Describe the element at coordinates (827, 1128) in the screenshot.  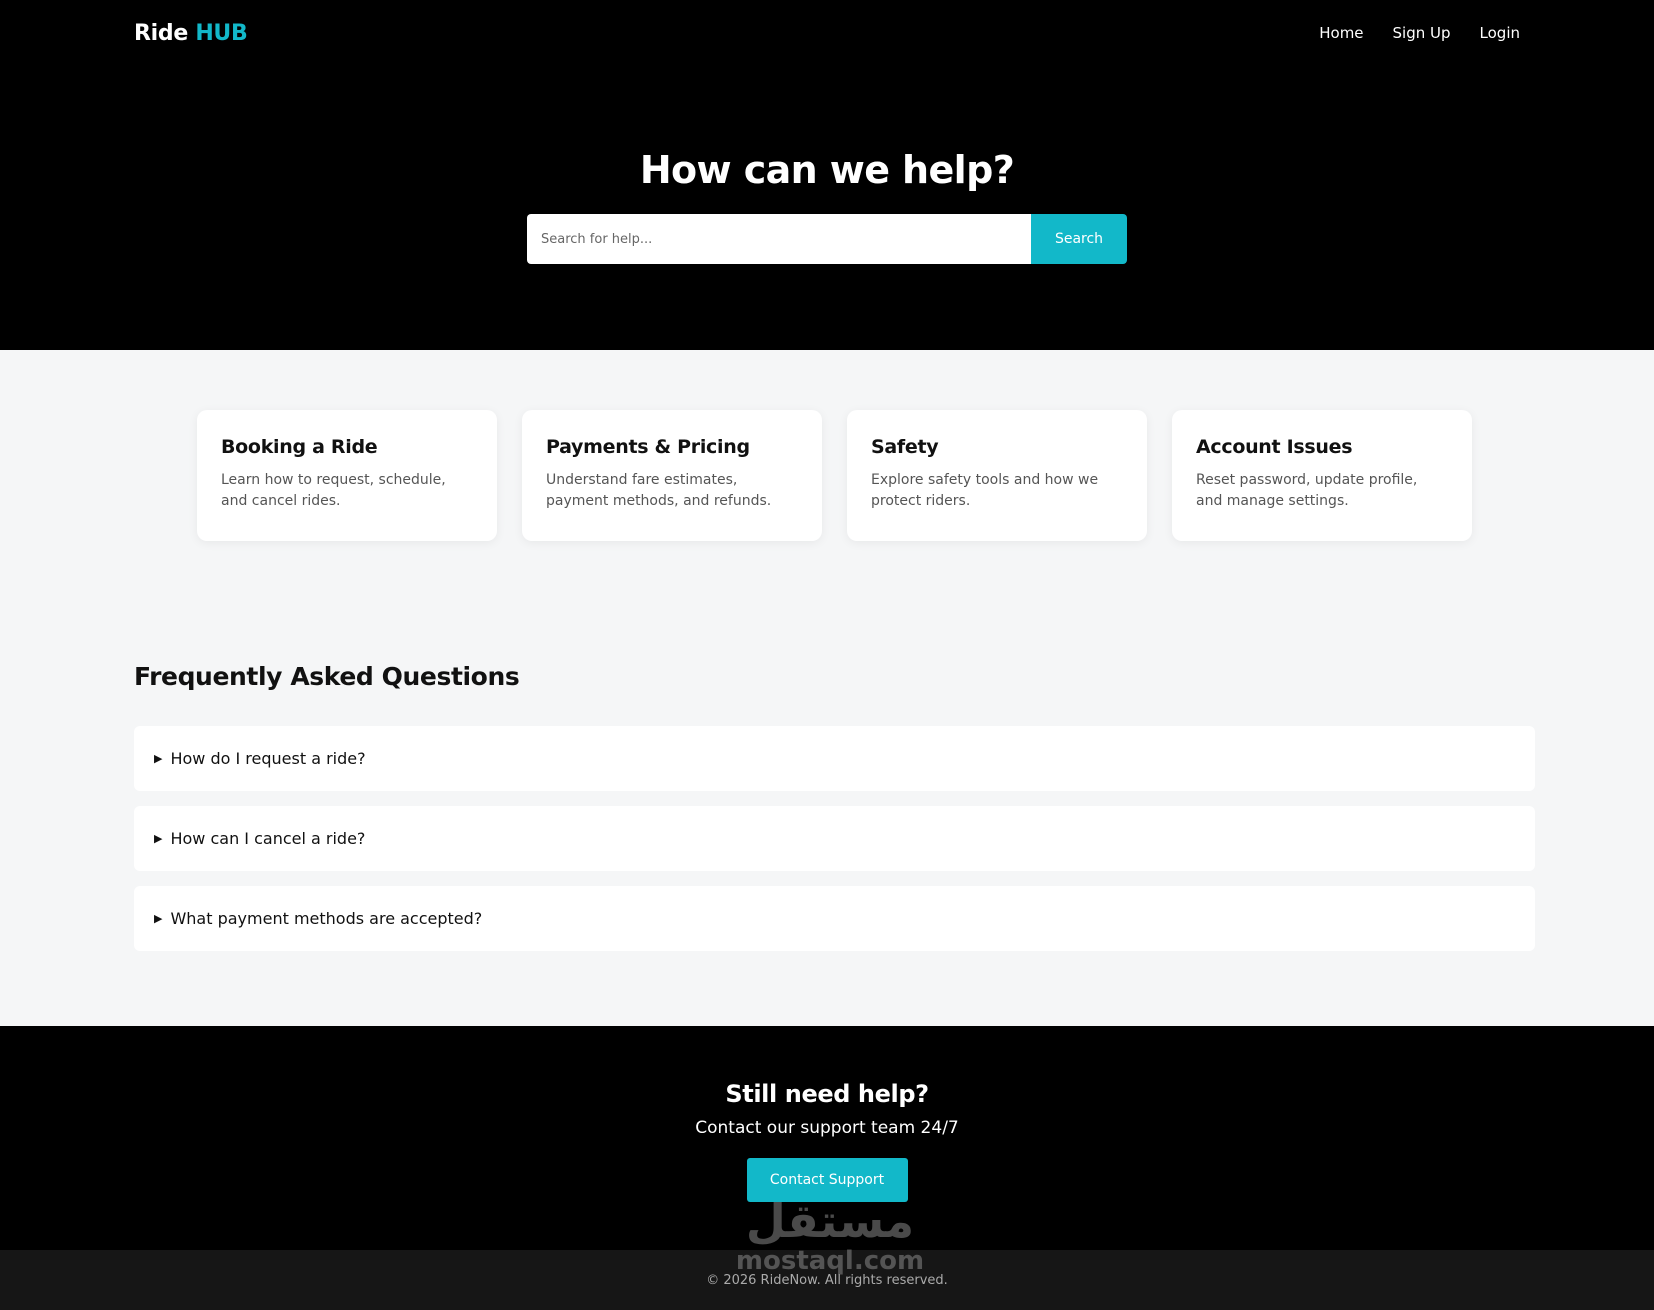
I see `cta-subtitle: Contact our support team 24/7` at that location.